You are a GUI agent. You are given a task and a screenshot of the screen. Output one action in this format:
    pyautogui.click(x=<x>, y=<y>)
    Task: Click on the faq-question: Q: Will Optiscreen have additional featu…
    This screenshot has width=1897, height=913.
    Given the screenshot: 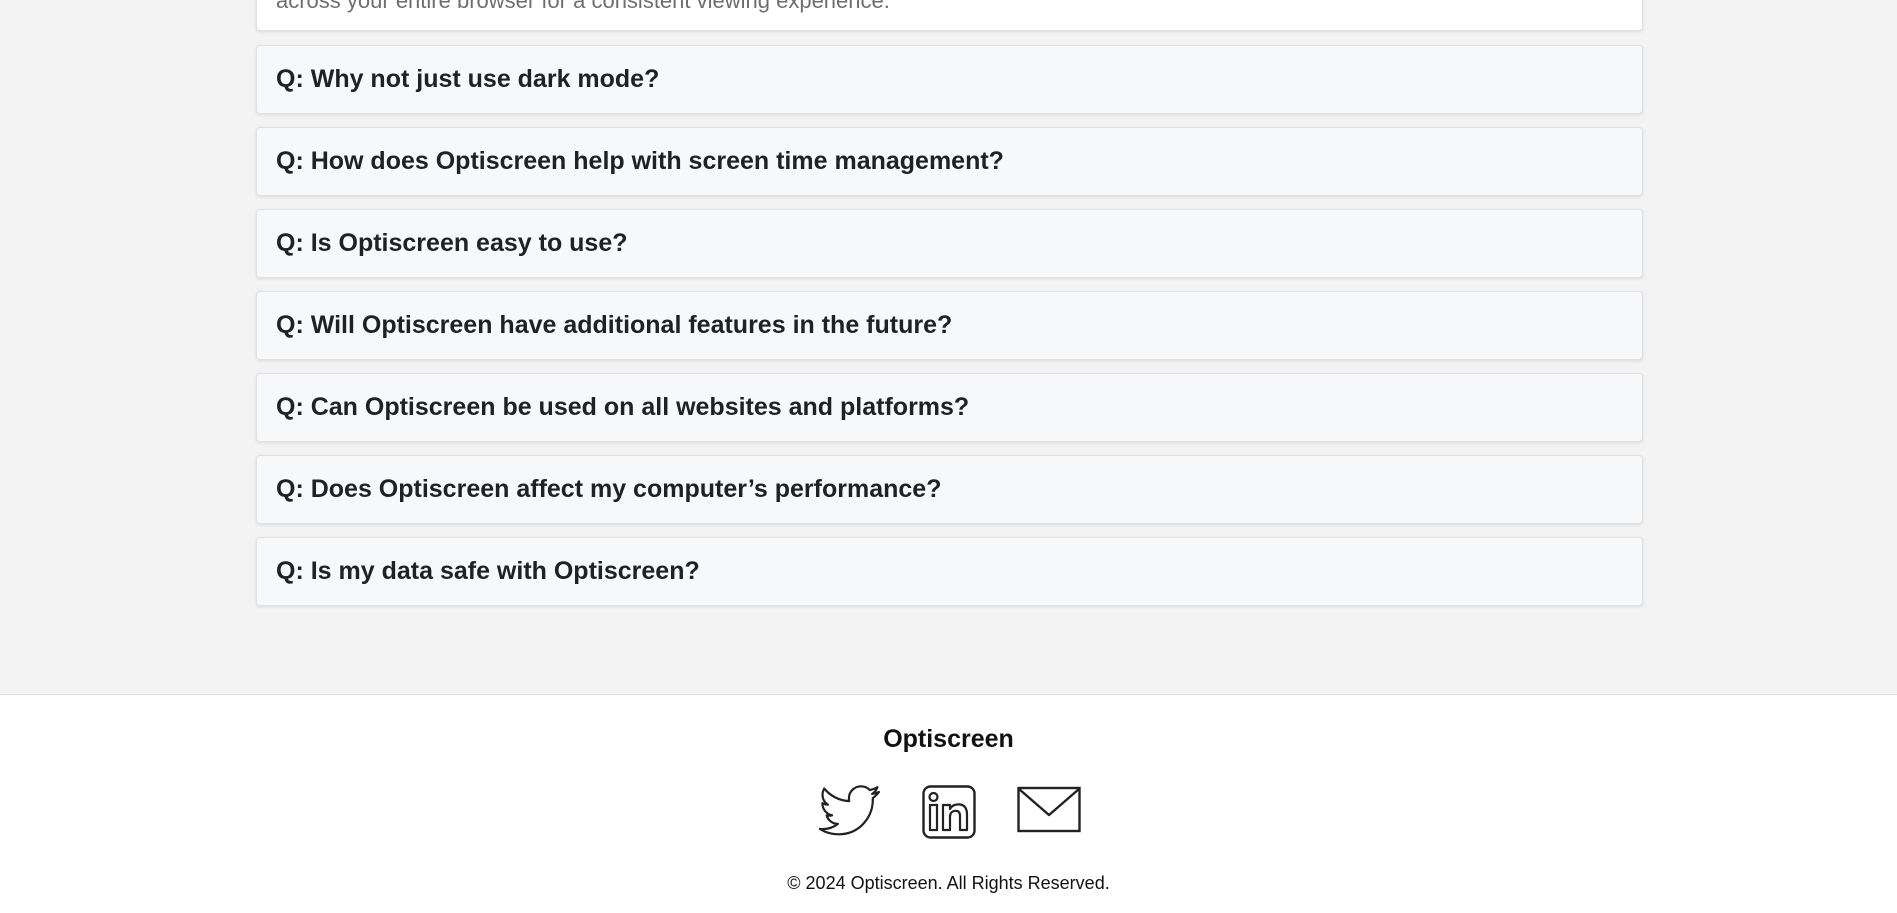 What is the action you would take?
    pyautogui.click(x=614, y=325)
    